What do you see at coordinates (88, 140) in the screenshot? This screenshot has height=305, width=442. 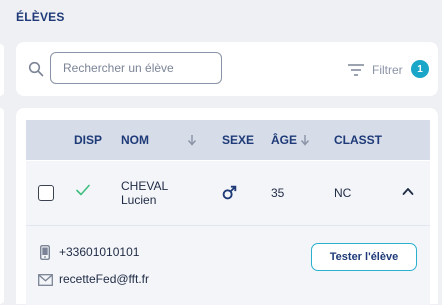 I see `column-header-disp: DISP` at bounding box center [88, 140].